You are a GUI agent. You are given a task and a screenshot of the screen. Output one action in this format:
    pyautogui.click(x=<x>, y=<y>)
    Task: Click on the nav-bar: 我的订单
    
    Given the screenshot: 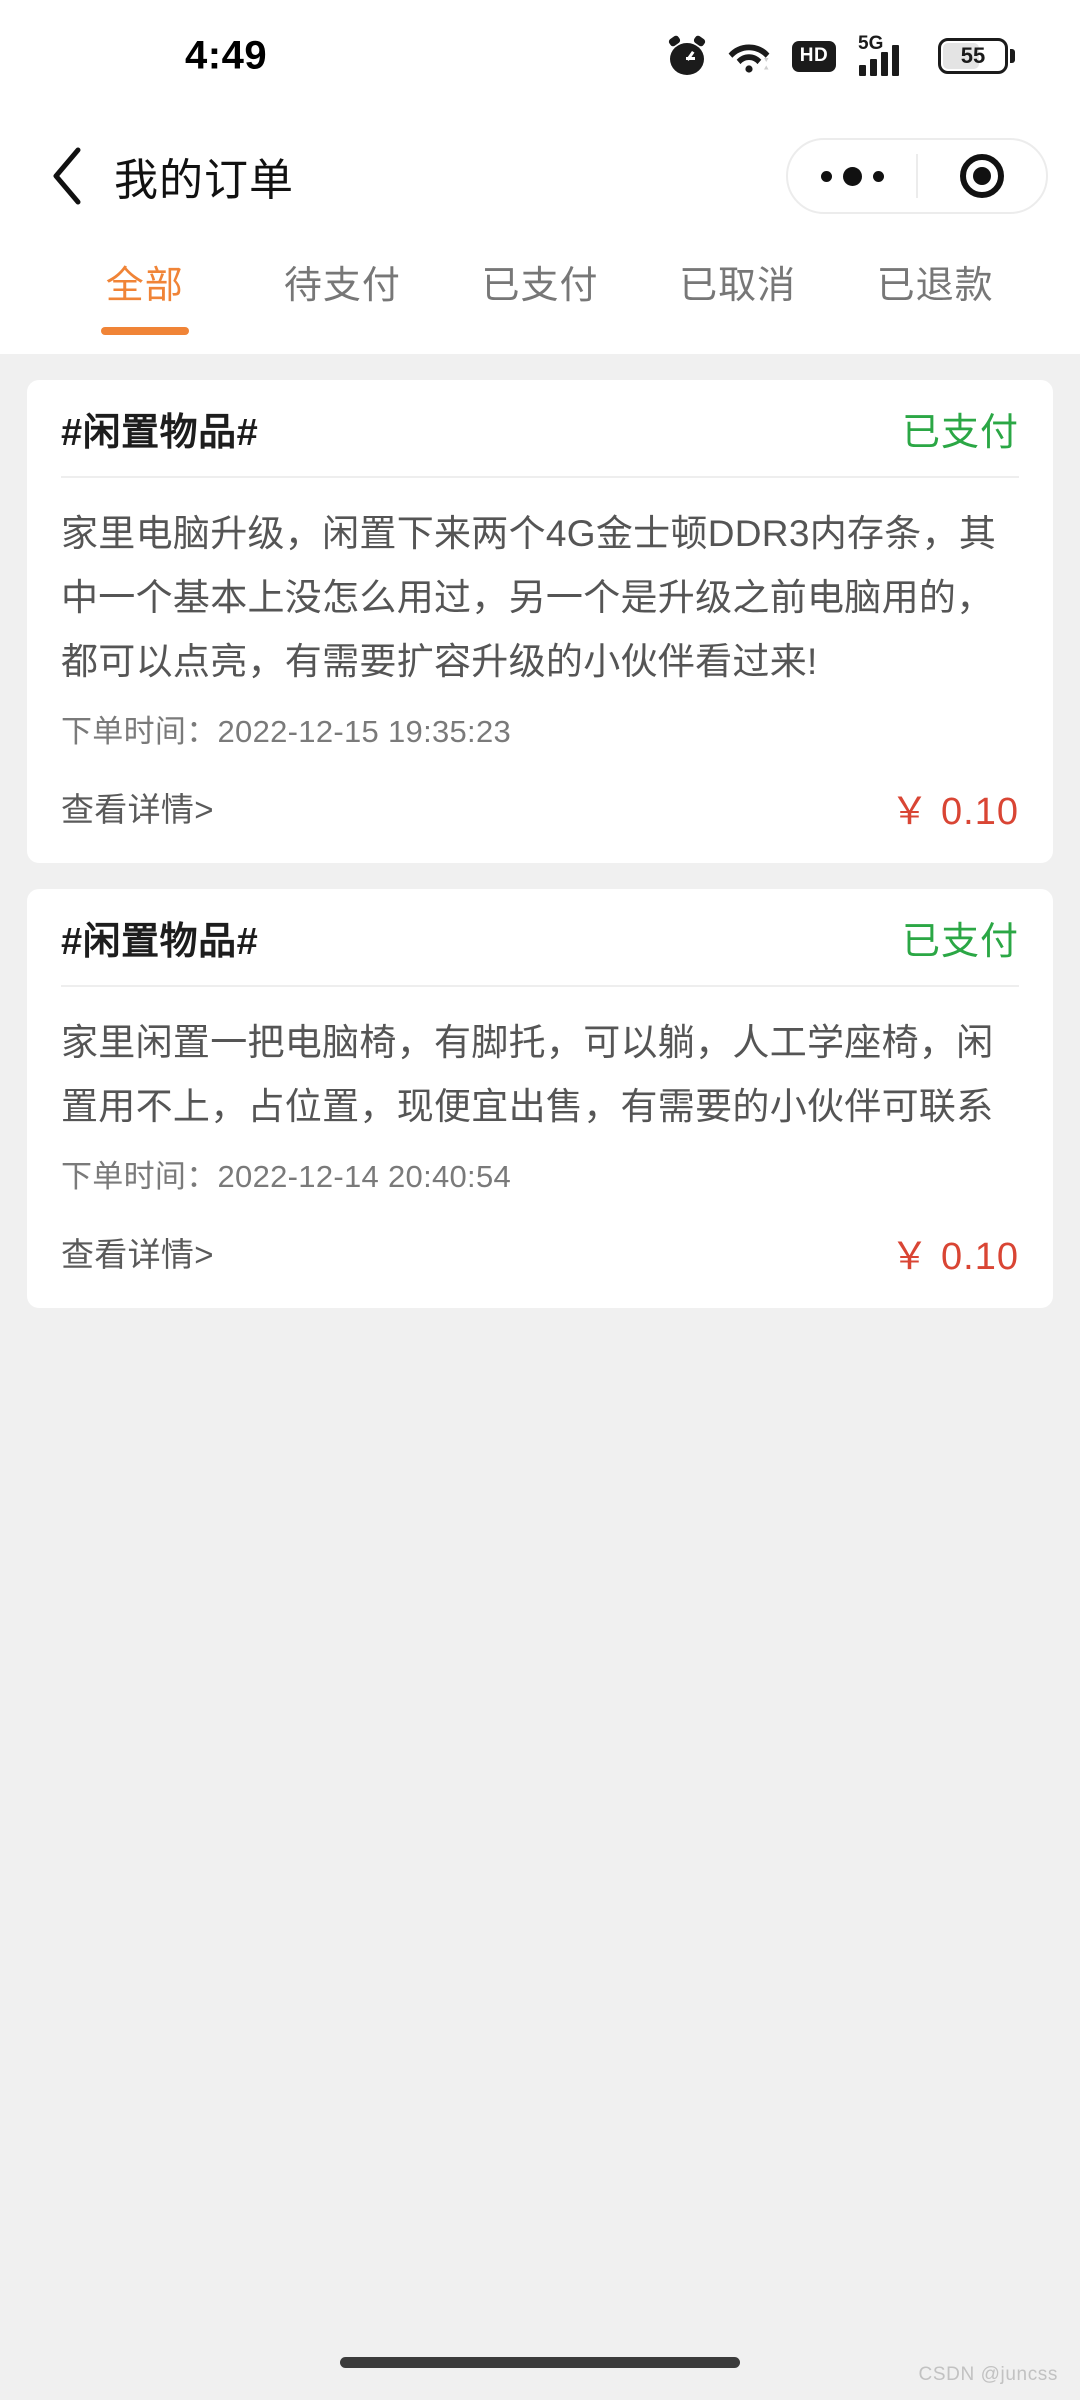 What is the action you would take?
    pyautogui.click(x=540, y=176)
    